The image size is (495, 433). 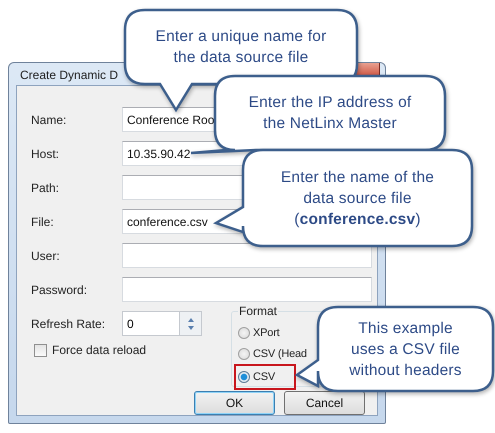 What do you see at coordinates (59, 289) in the screenshot?
I see `field-label: Password:` at bounding box center [59, 289].